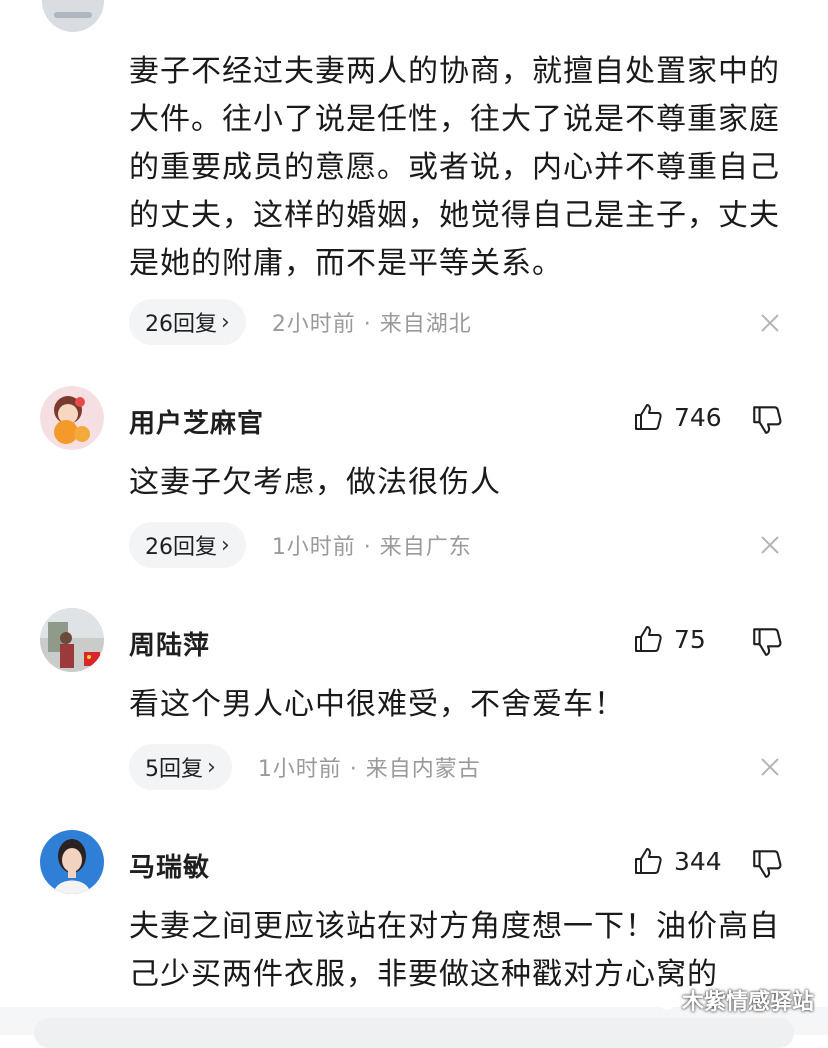 This screenshot has height=1048, width=828. Describe the element at coordinates (690, 639) in the screenshot. I see `like-count: 75` at that location.